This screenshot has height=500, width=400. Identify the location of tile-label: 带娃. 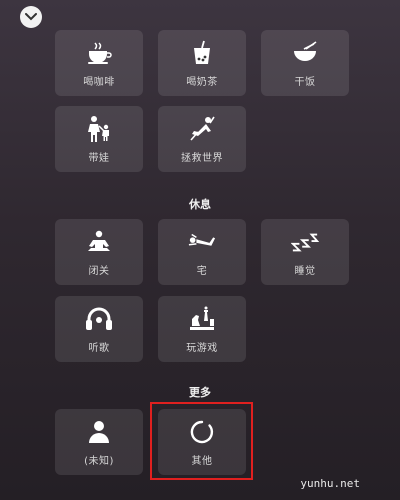
(99, 158).